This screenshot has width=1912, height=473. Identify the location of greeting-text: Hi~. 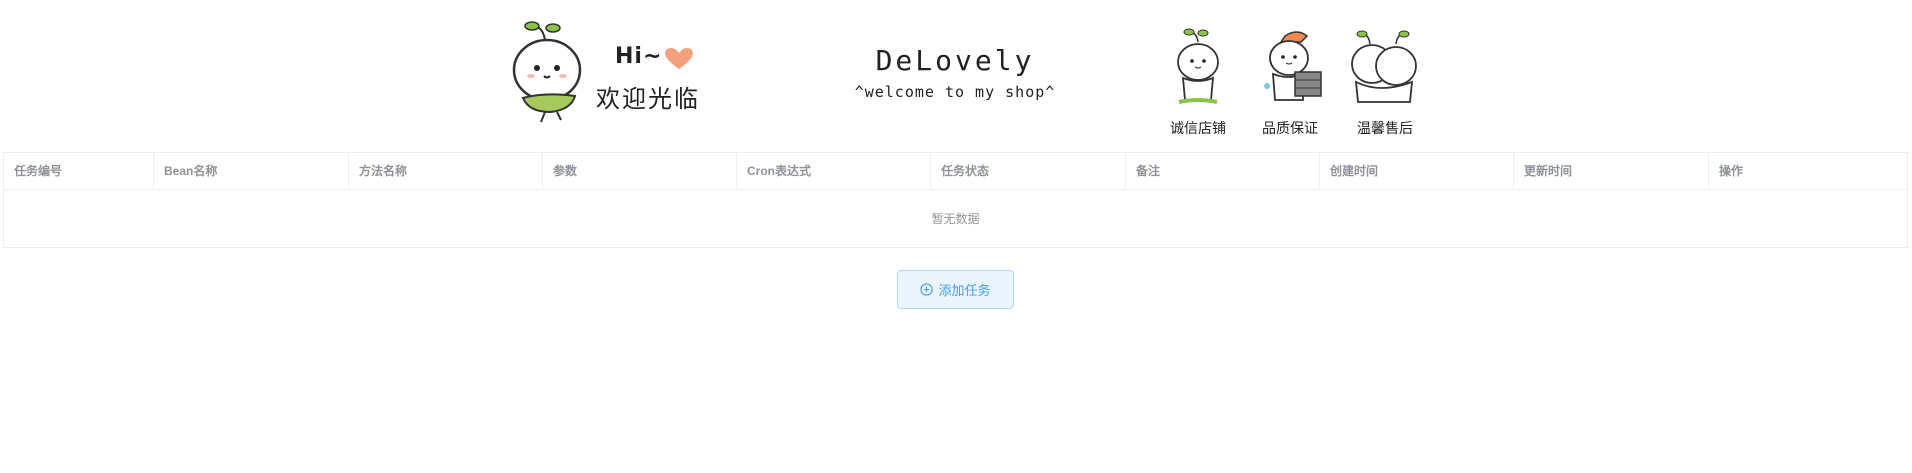
(639, 56).